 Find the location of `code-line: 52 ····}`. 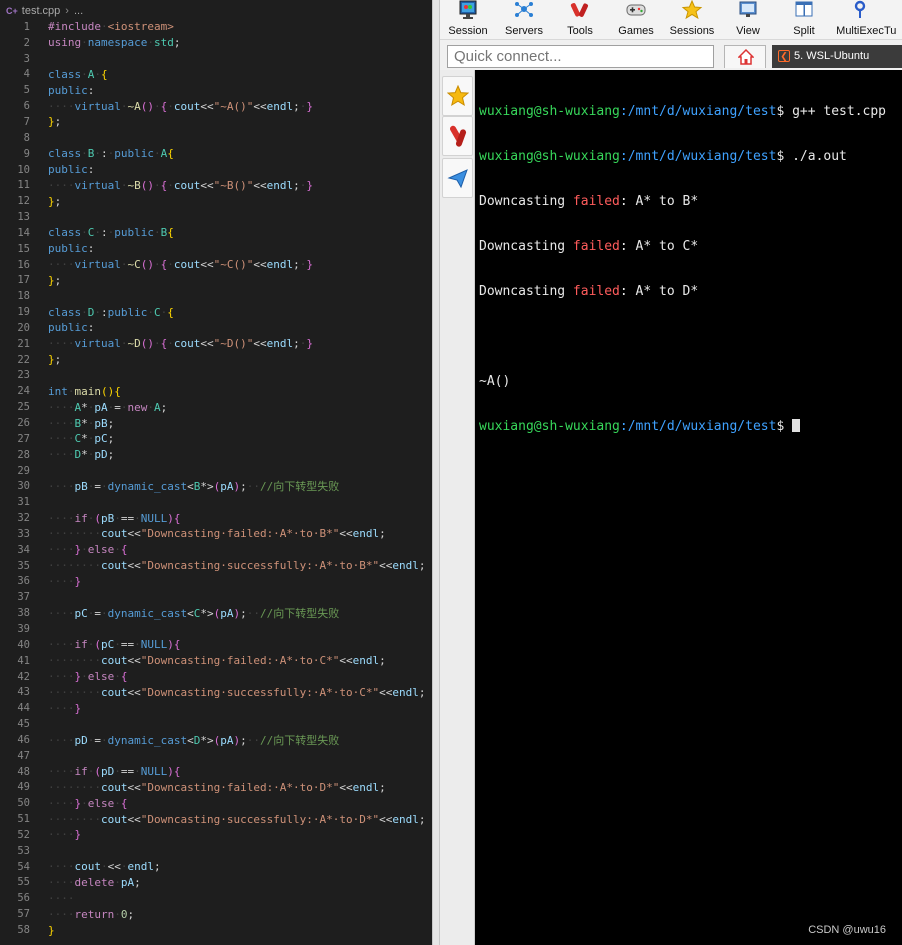

code-line: 52 ····} is located at coordinates (216, 835).